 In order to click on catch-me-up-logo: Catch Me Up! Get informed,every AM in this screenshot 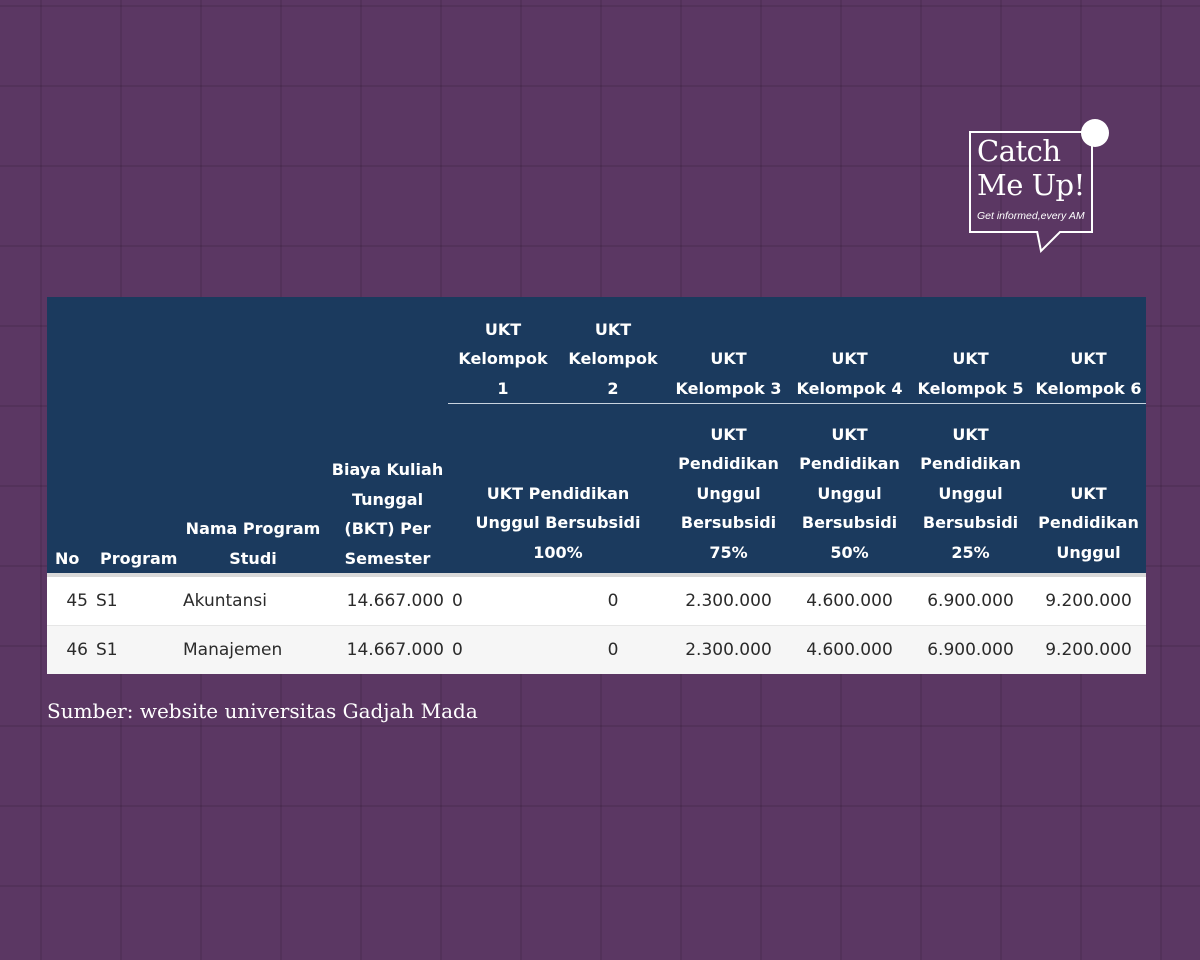, I will do `click(1040, 186)`.